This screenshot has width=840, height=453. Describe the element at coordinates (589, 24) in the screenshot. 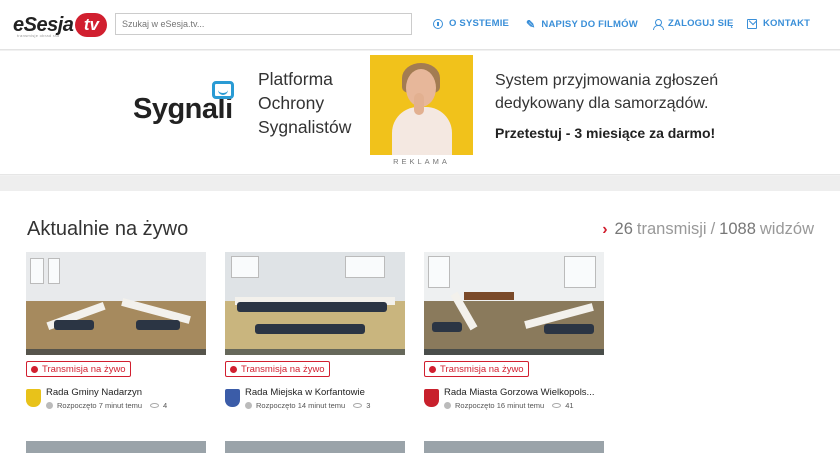

I see `nav-subtitles-label: NAPISY DO FILMÓW` at that location.